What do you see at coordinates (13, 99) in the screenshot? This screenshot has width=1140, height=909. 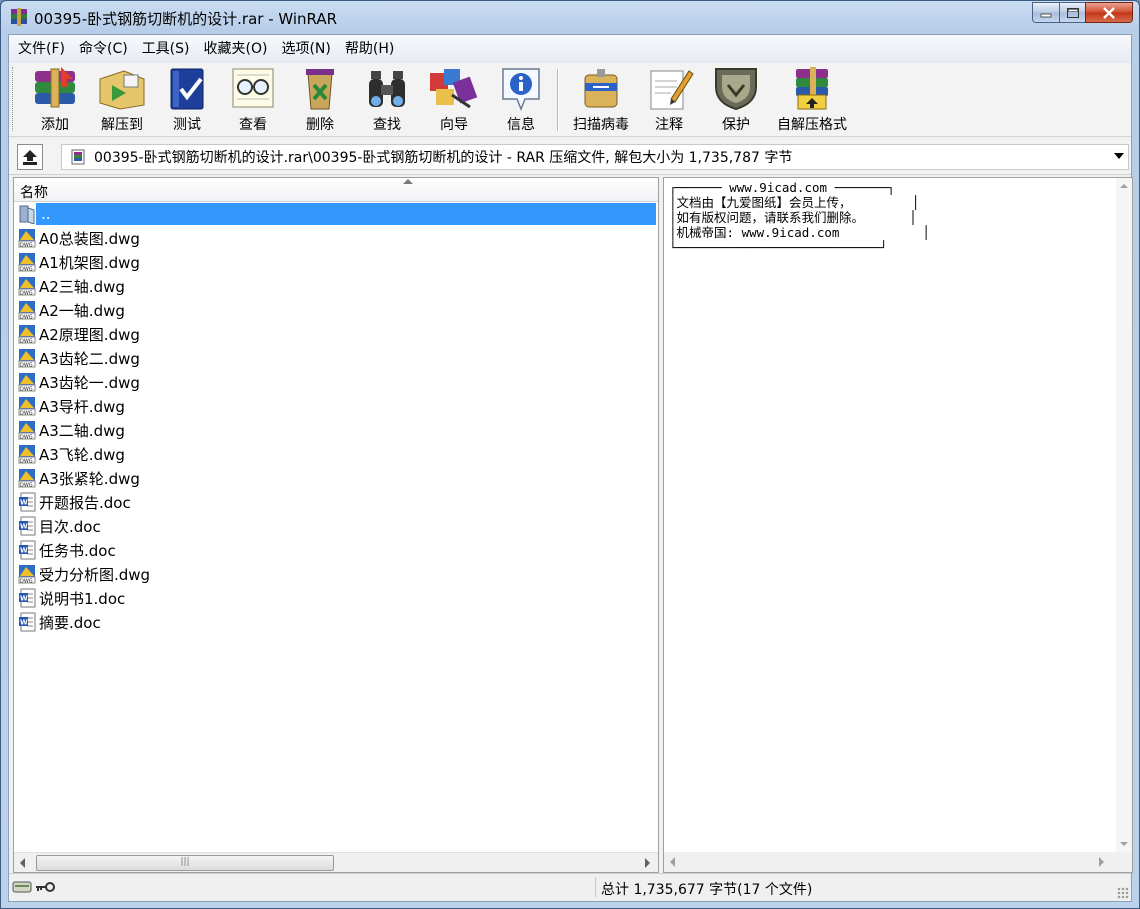 I see `toolbar-grip` at bounding box center [13, 99].